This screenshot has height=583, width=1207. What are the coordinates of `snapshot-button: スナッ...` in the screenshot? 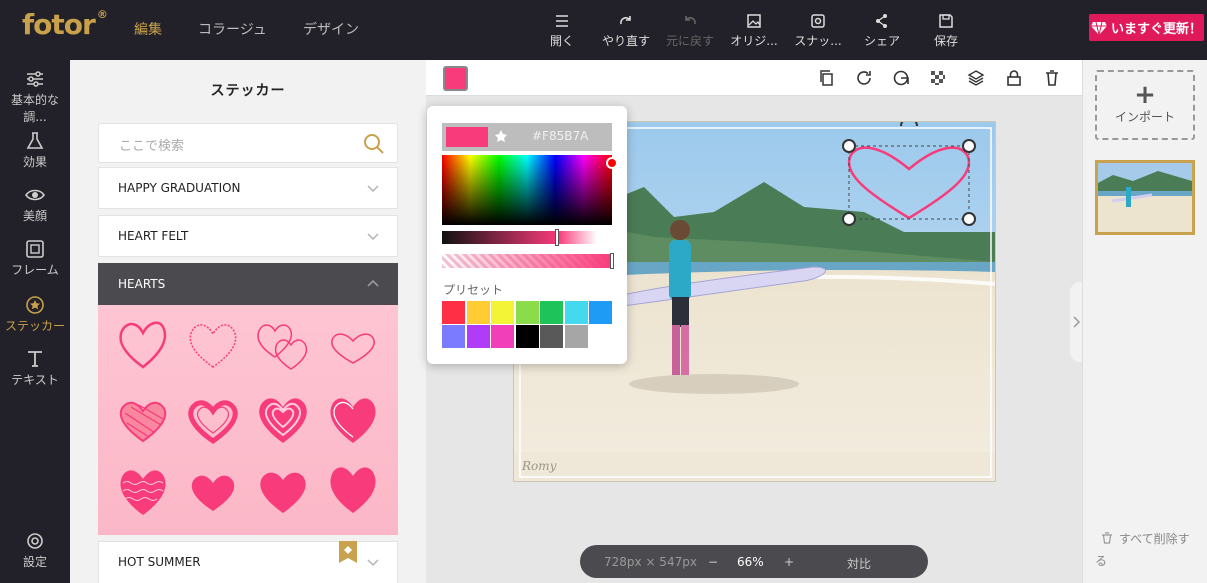 It's located at (818, 30).